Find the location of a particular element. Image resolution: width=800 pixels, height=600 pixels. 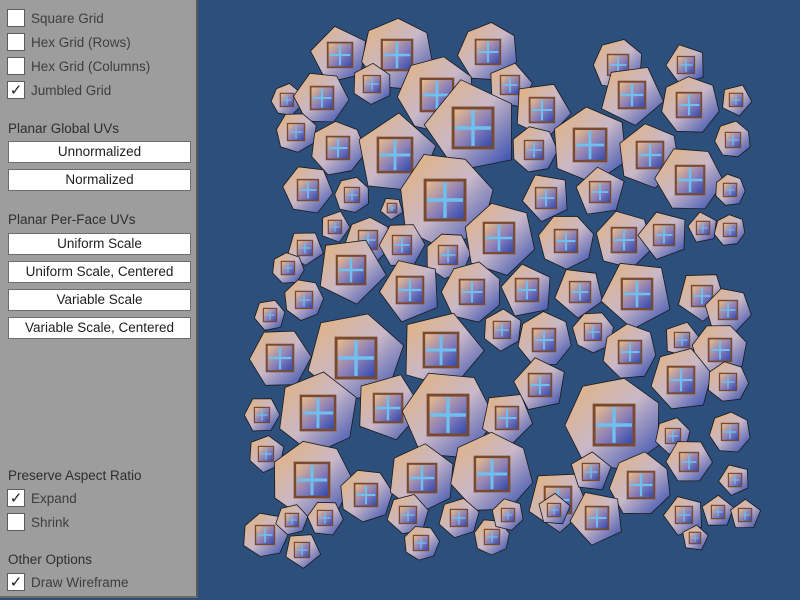

square-grid-checkbox is located at coordinates (16, 18).